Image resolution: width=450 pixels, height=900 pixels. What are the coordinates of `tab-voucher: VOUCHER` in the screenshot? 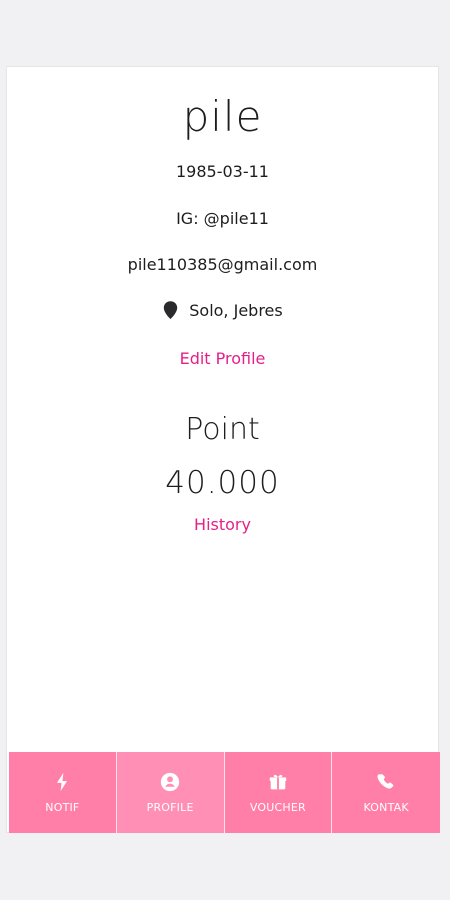 It's located at (279, 792).